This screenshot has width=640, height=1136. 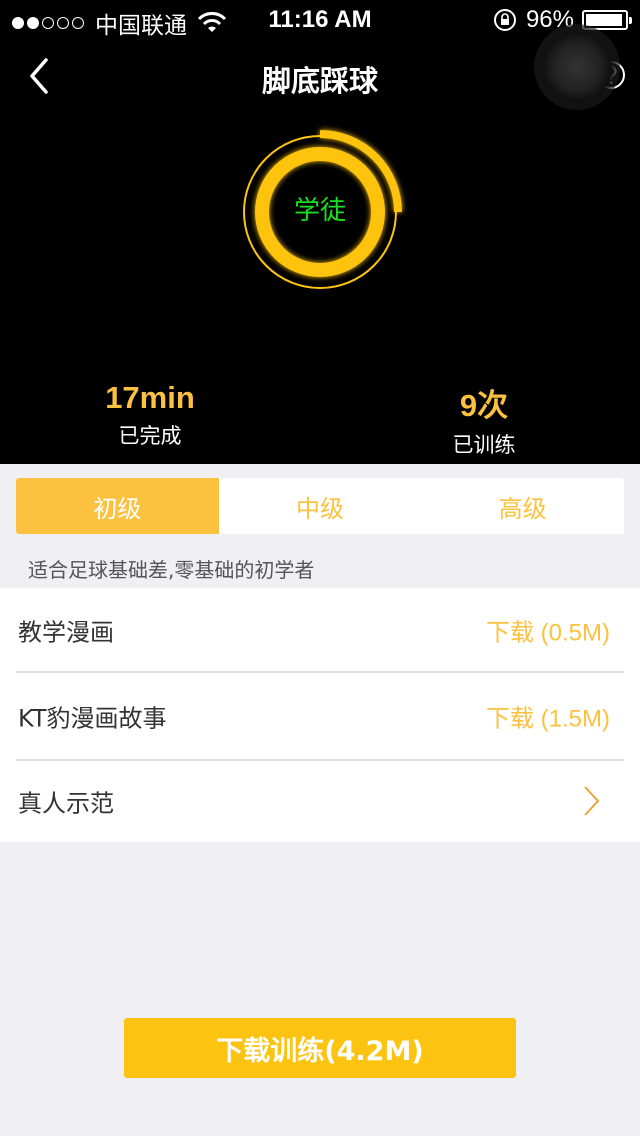 I want to click on stat-value: 17min, so click(x=150, y=397).